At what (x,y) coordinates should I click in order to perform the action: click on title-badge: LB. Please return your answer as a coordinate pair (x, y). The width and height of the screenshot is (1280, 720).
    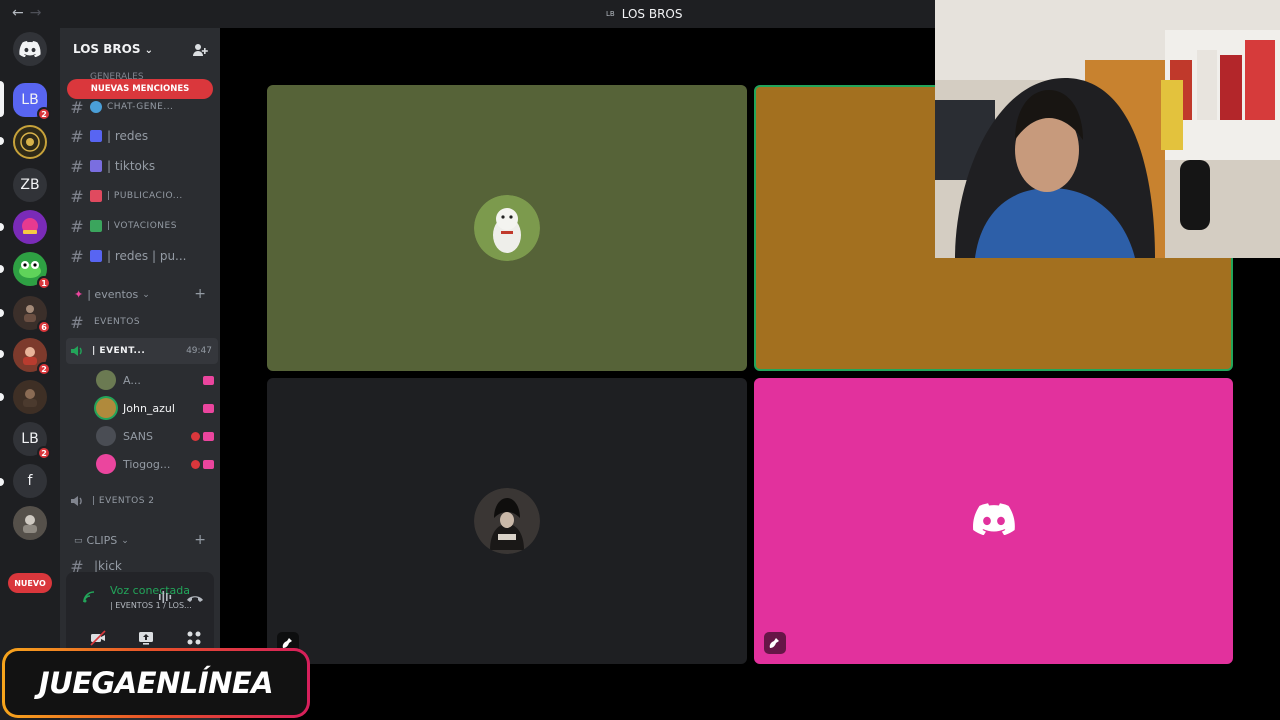
    Looking at the image, I should click on (610, 14).